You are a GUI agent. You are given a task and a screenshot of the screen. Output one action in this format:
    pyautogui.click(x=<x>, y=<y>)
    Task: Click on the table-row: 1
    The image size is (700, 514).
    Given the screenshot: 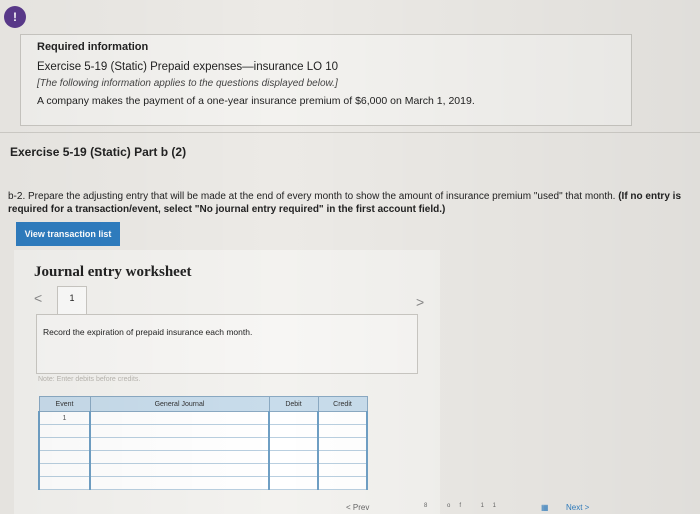 What is the action you would take?
    pyautogui.click(x=203, y=418)
    